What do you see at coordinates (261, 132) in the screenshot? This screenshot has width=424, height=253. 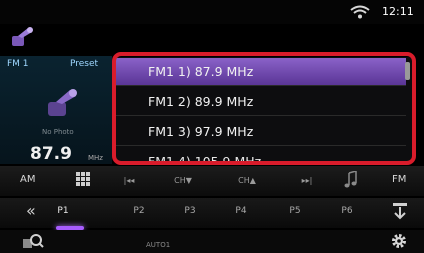 I see `list-item: FM1 3) 97.9 MHz` at bounding box center [261, 132].